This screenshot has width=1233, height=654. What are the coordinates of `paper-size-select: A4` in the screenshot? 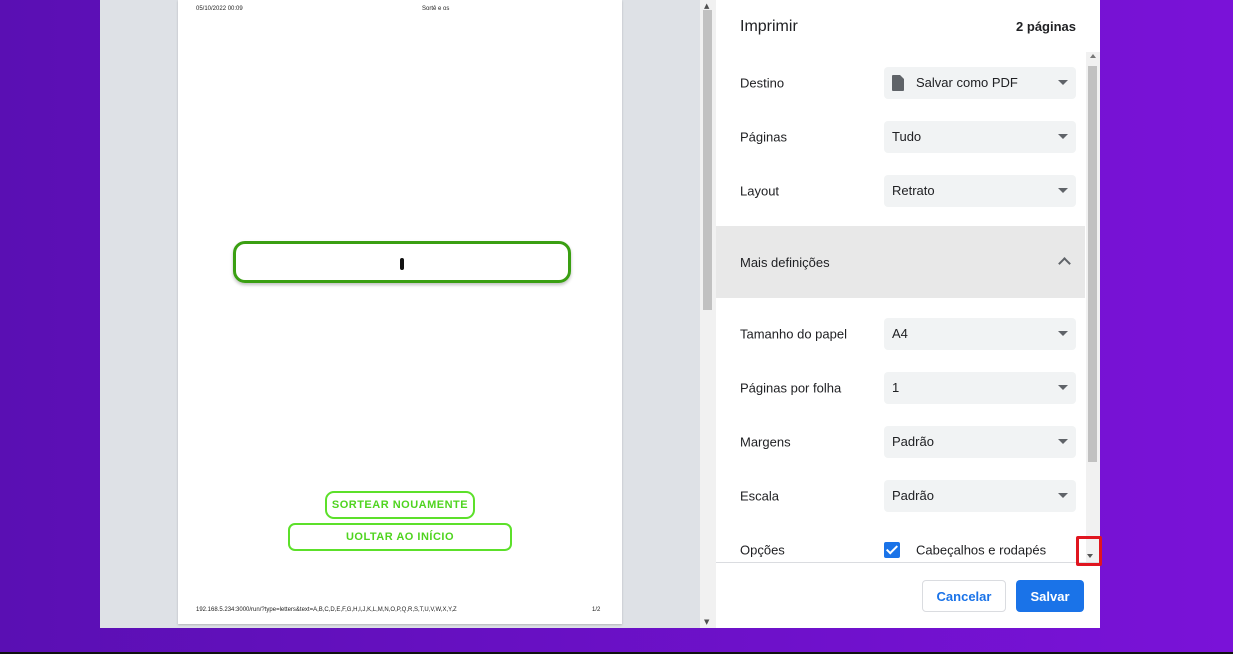 It's located at (980, 334).